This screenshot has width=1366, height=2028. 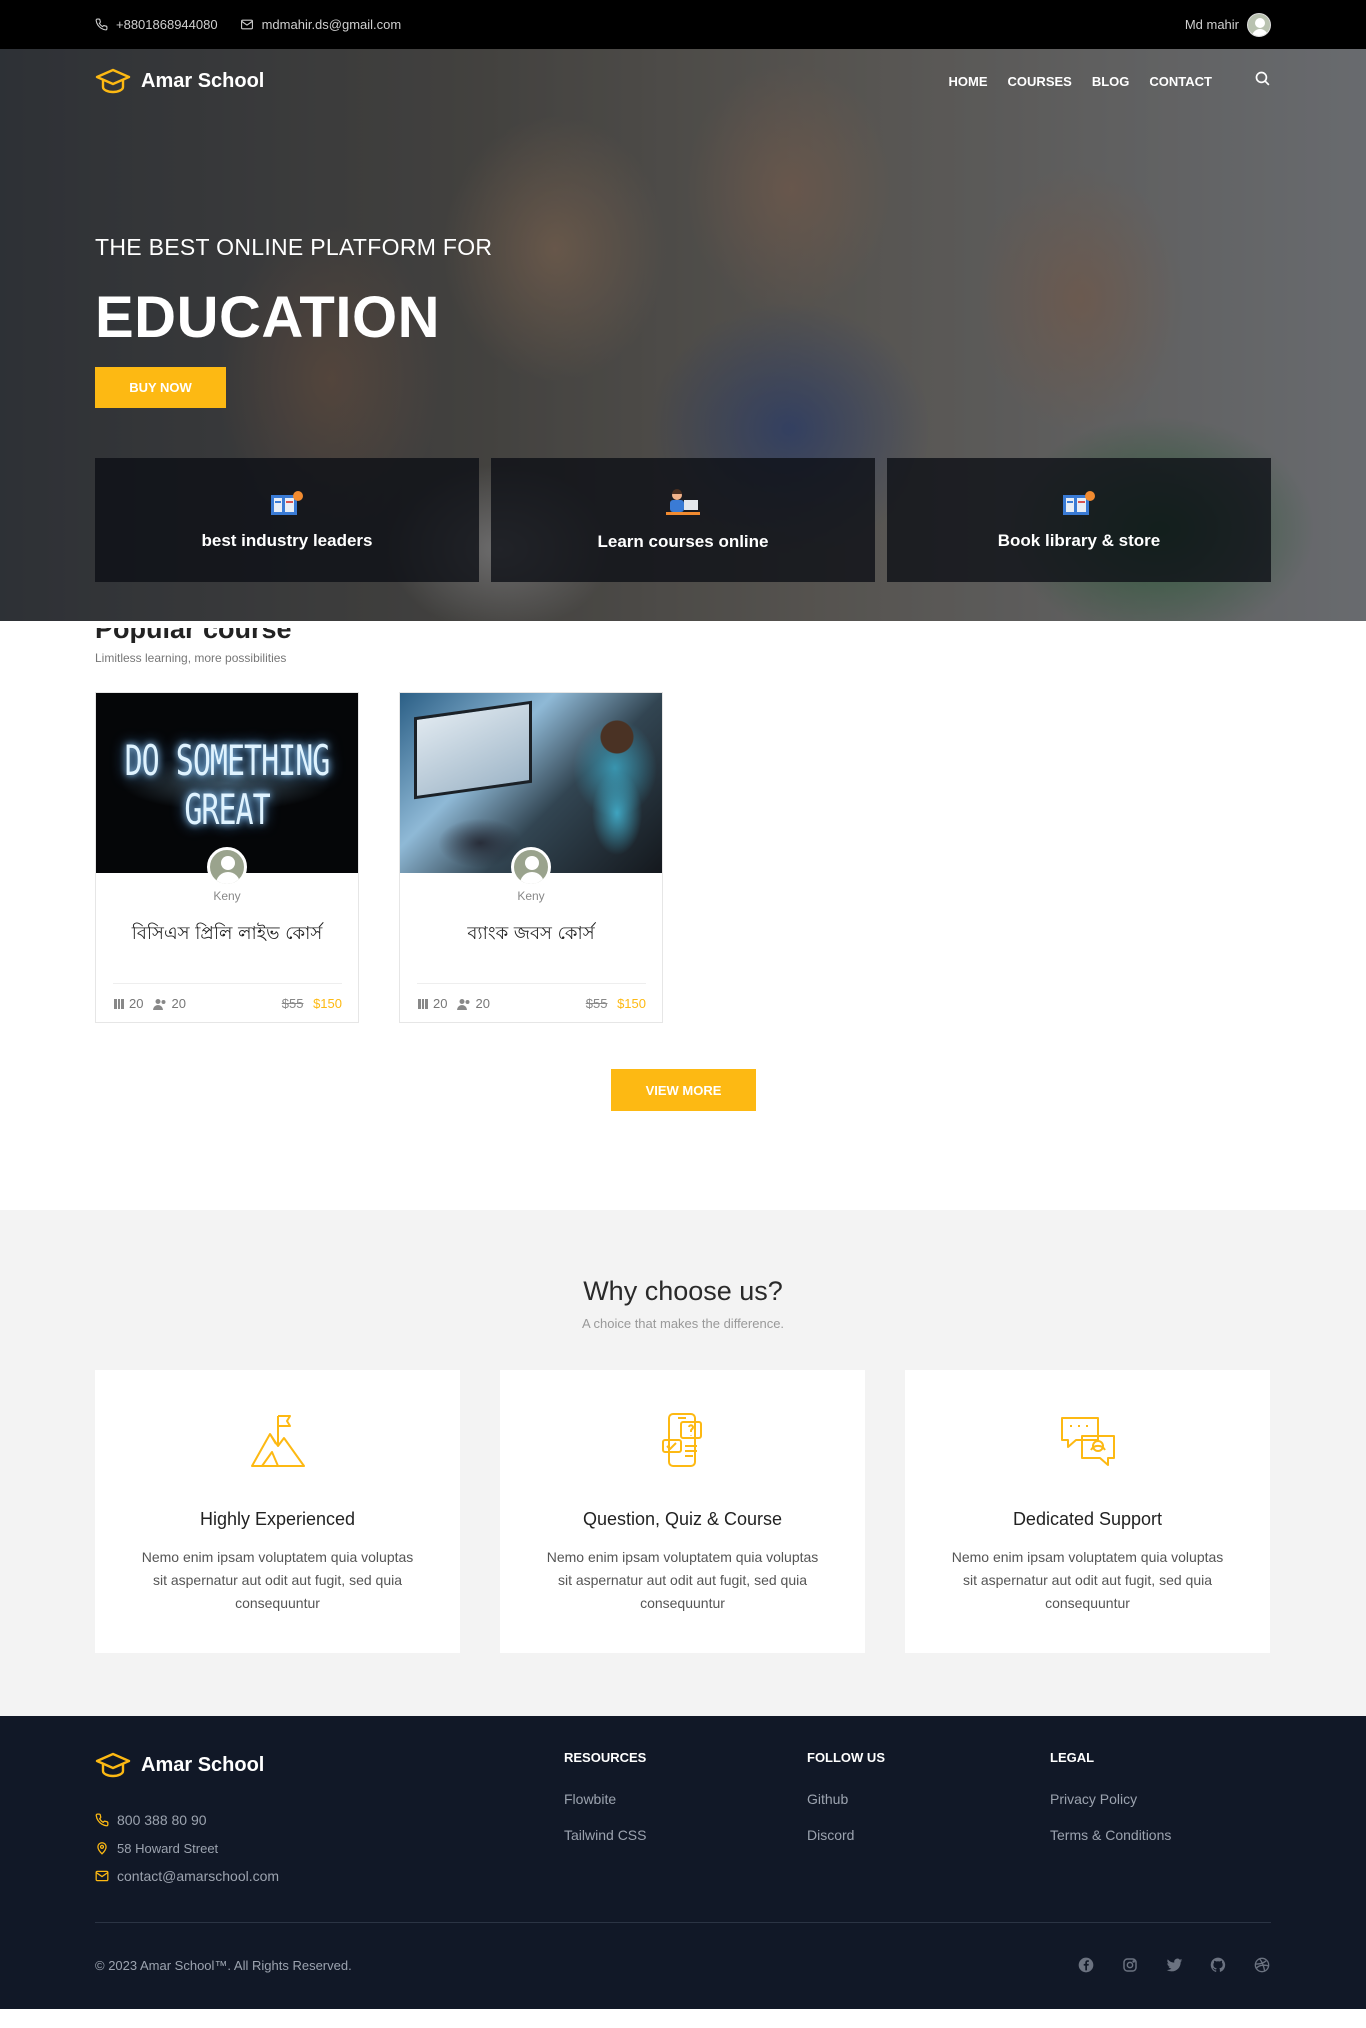 What do you see at coordinates (605, 1835) in the screenshot?
I see `footer-link-tailwind: Tailwind CSS` at bounding box center [605, 1835].